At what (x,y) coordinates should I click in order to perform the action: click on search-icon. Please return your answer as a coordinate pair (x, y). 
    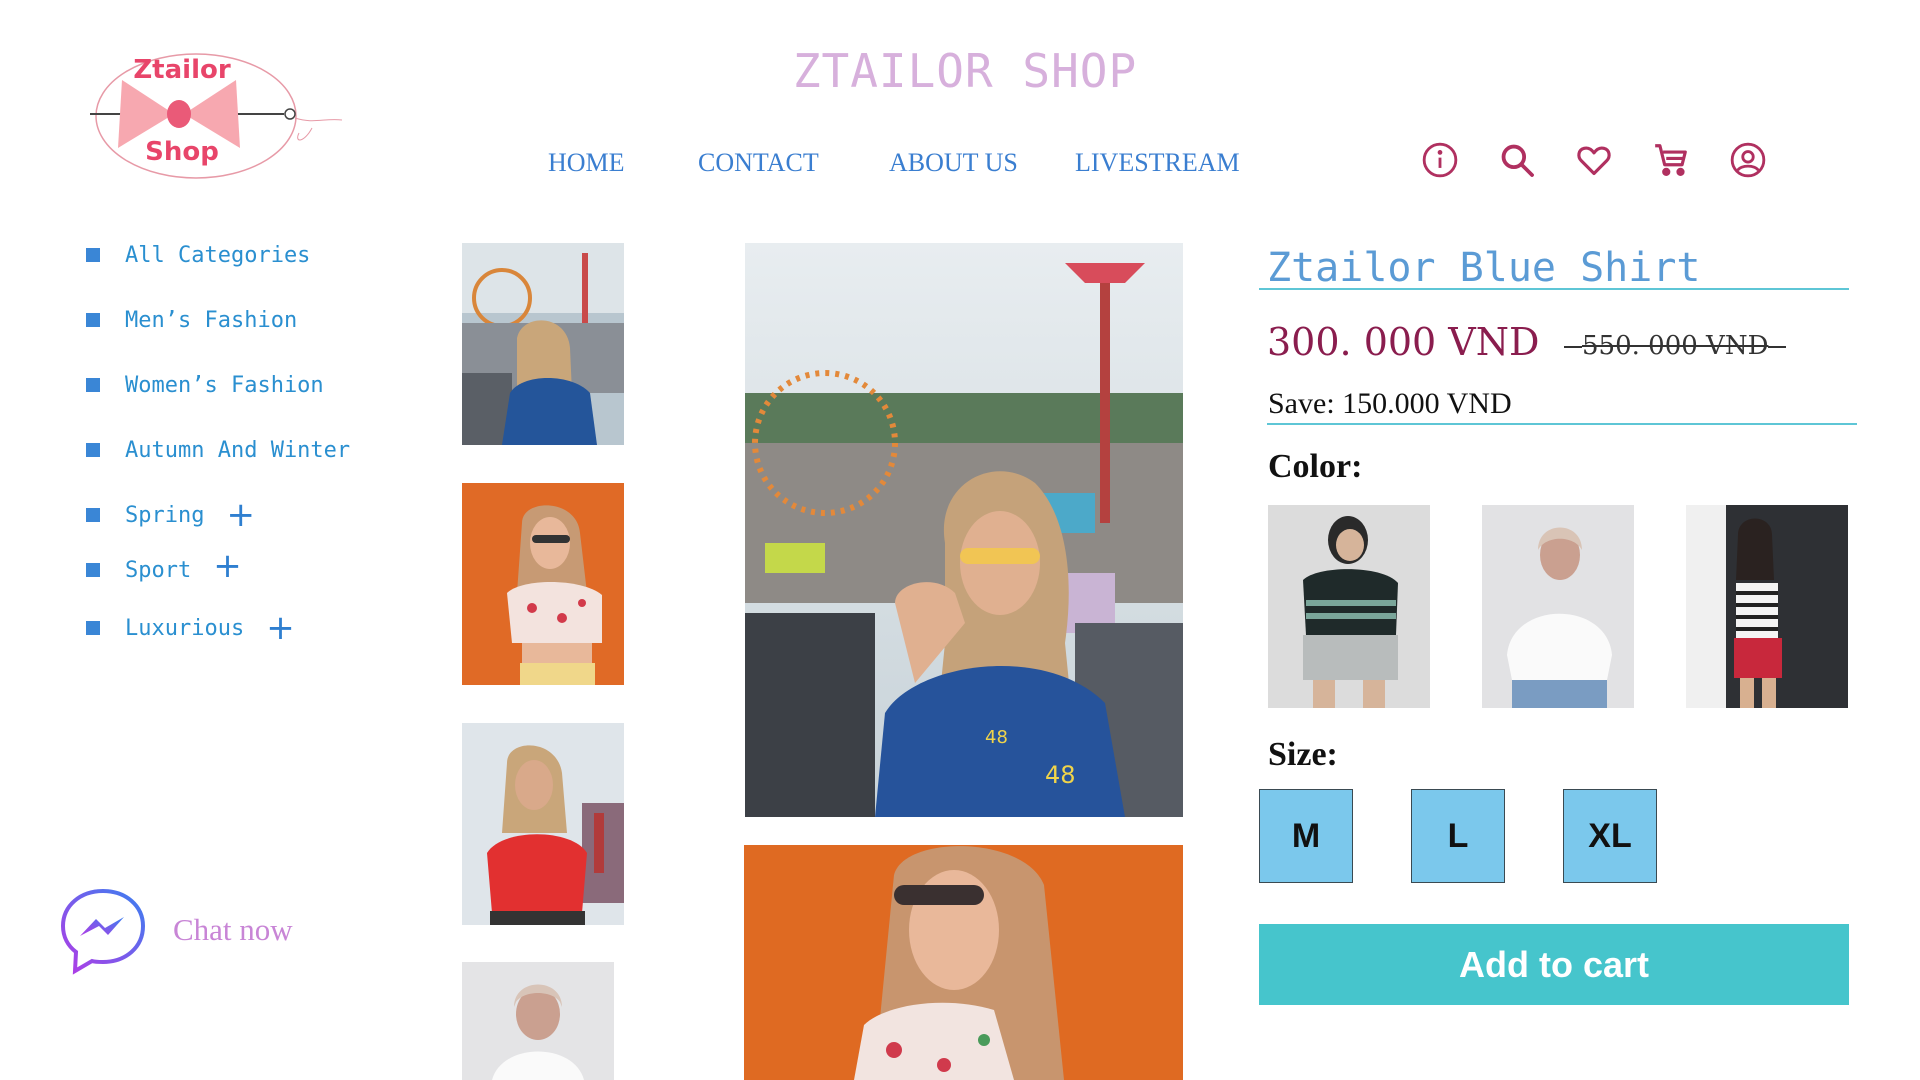
    Looking at the image, I should click on (1517, 160).